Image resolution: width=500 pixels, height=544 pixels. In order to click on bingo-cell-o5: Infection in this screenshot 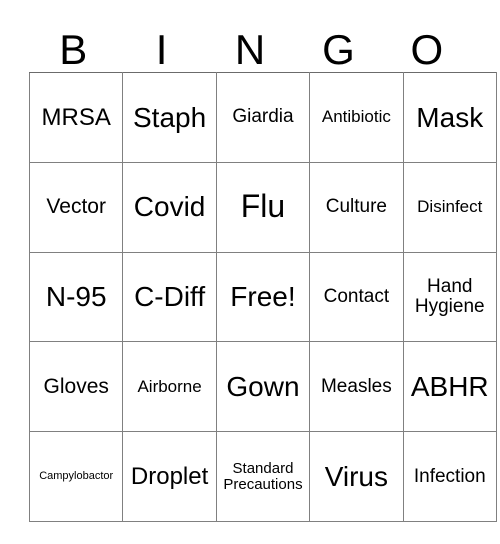, I will do `click(449, 476)`.